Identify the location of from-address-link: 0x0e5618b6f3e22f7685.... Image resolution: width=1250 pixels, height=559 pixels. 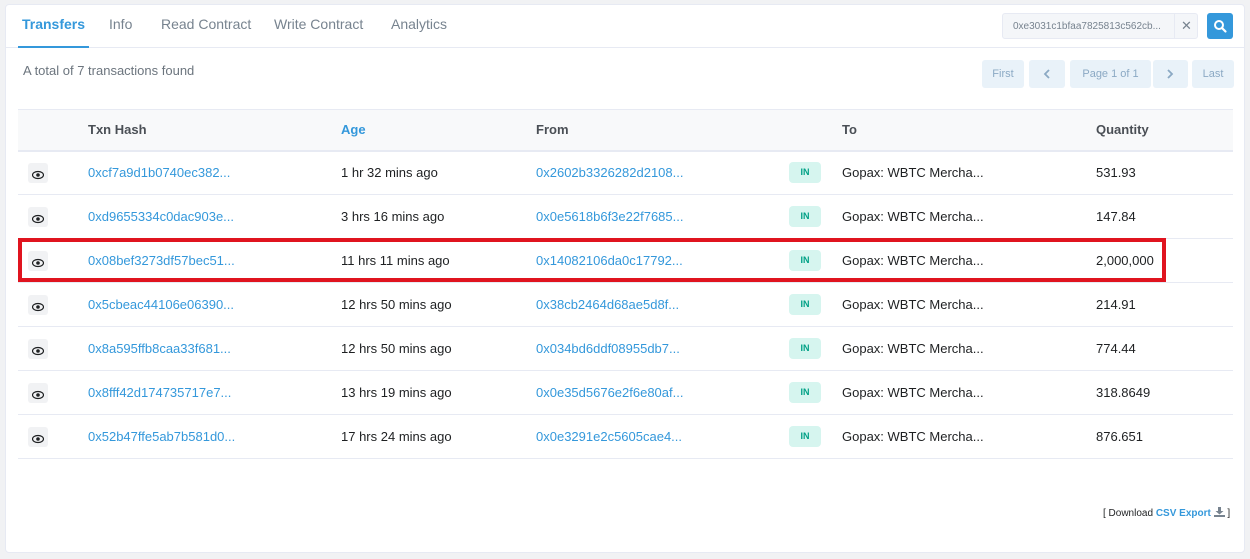
(609, 216).